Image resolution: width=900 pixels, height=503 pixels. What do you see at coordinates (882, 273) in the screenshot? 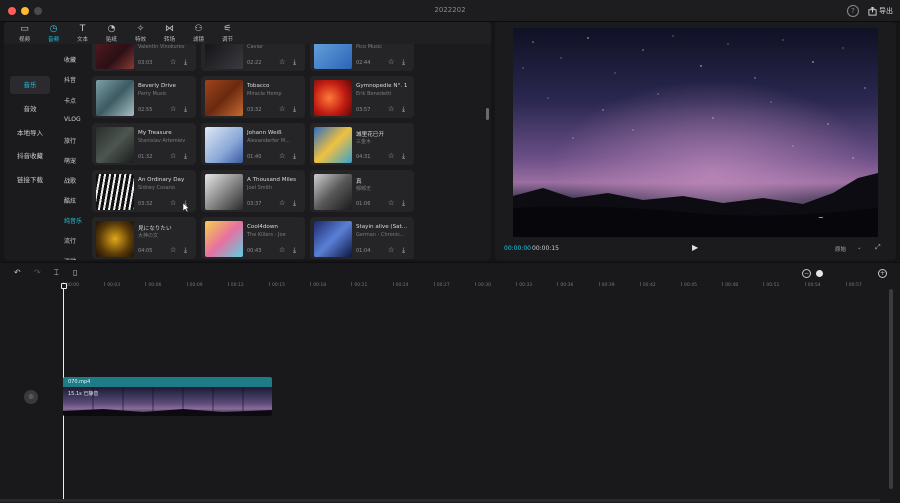
I see `zoom-in-icon: +` at bounding box center [882, 273].